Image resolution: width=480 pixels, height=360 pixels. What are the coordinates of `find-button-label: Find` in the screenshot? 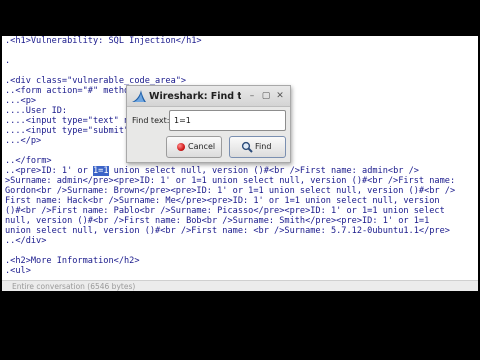 It's located at (263, 146).